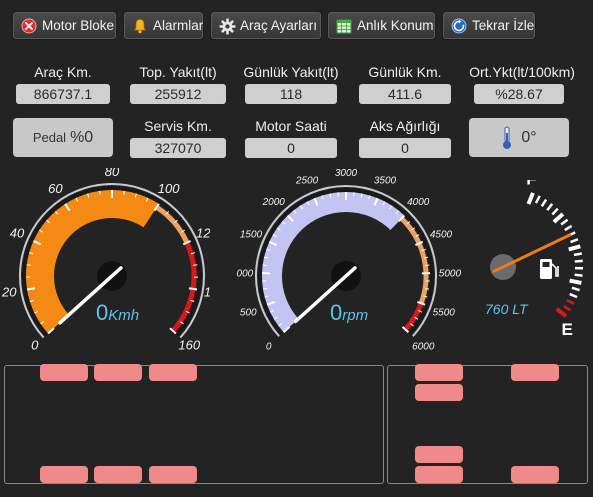 This screenshot has width=593, height=497. I want to click on anlik-konum-label: Anlık Konum, so click(395, 25).